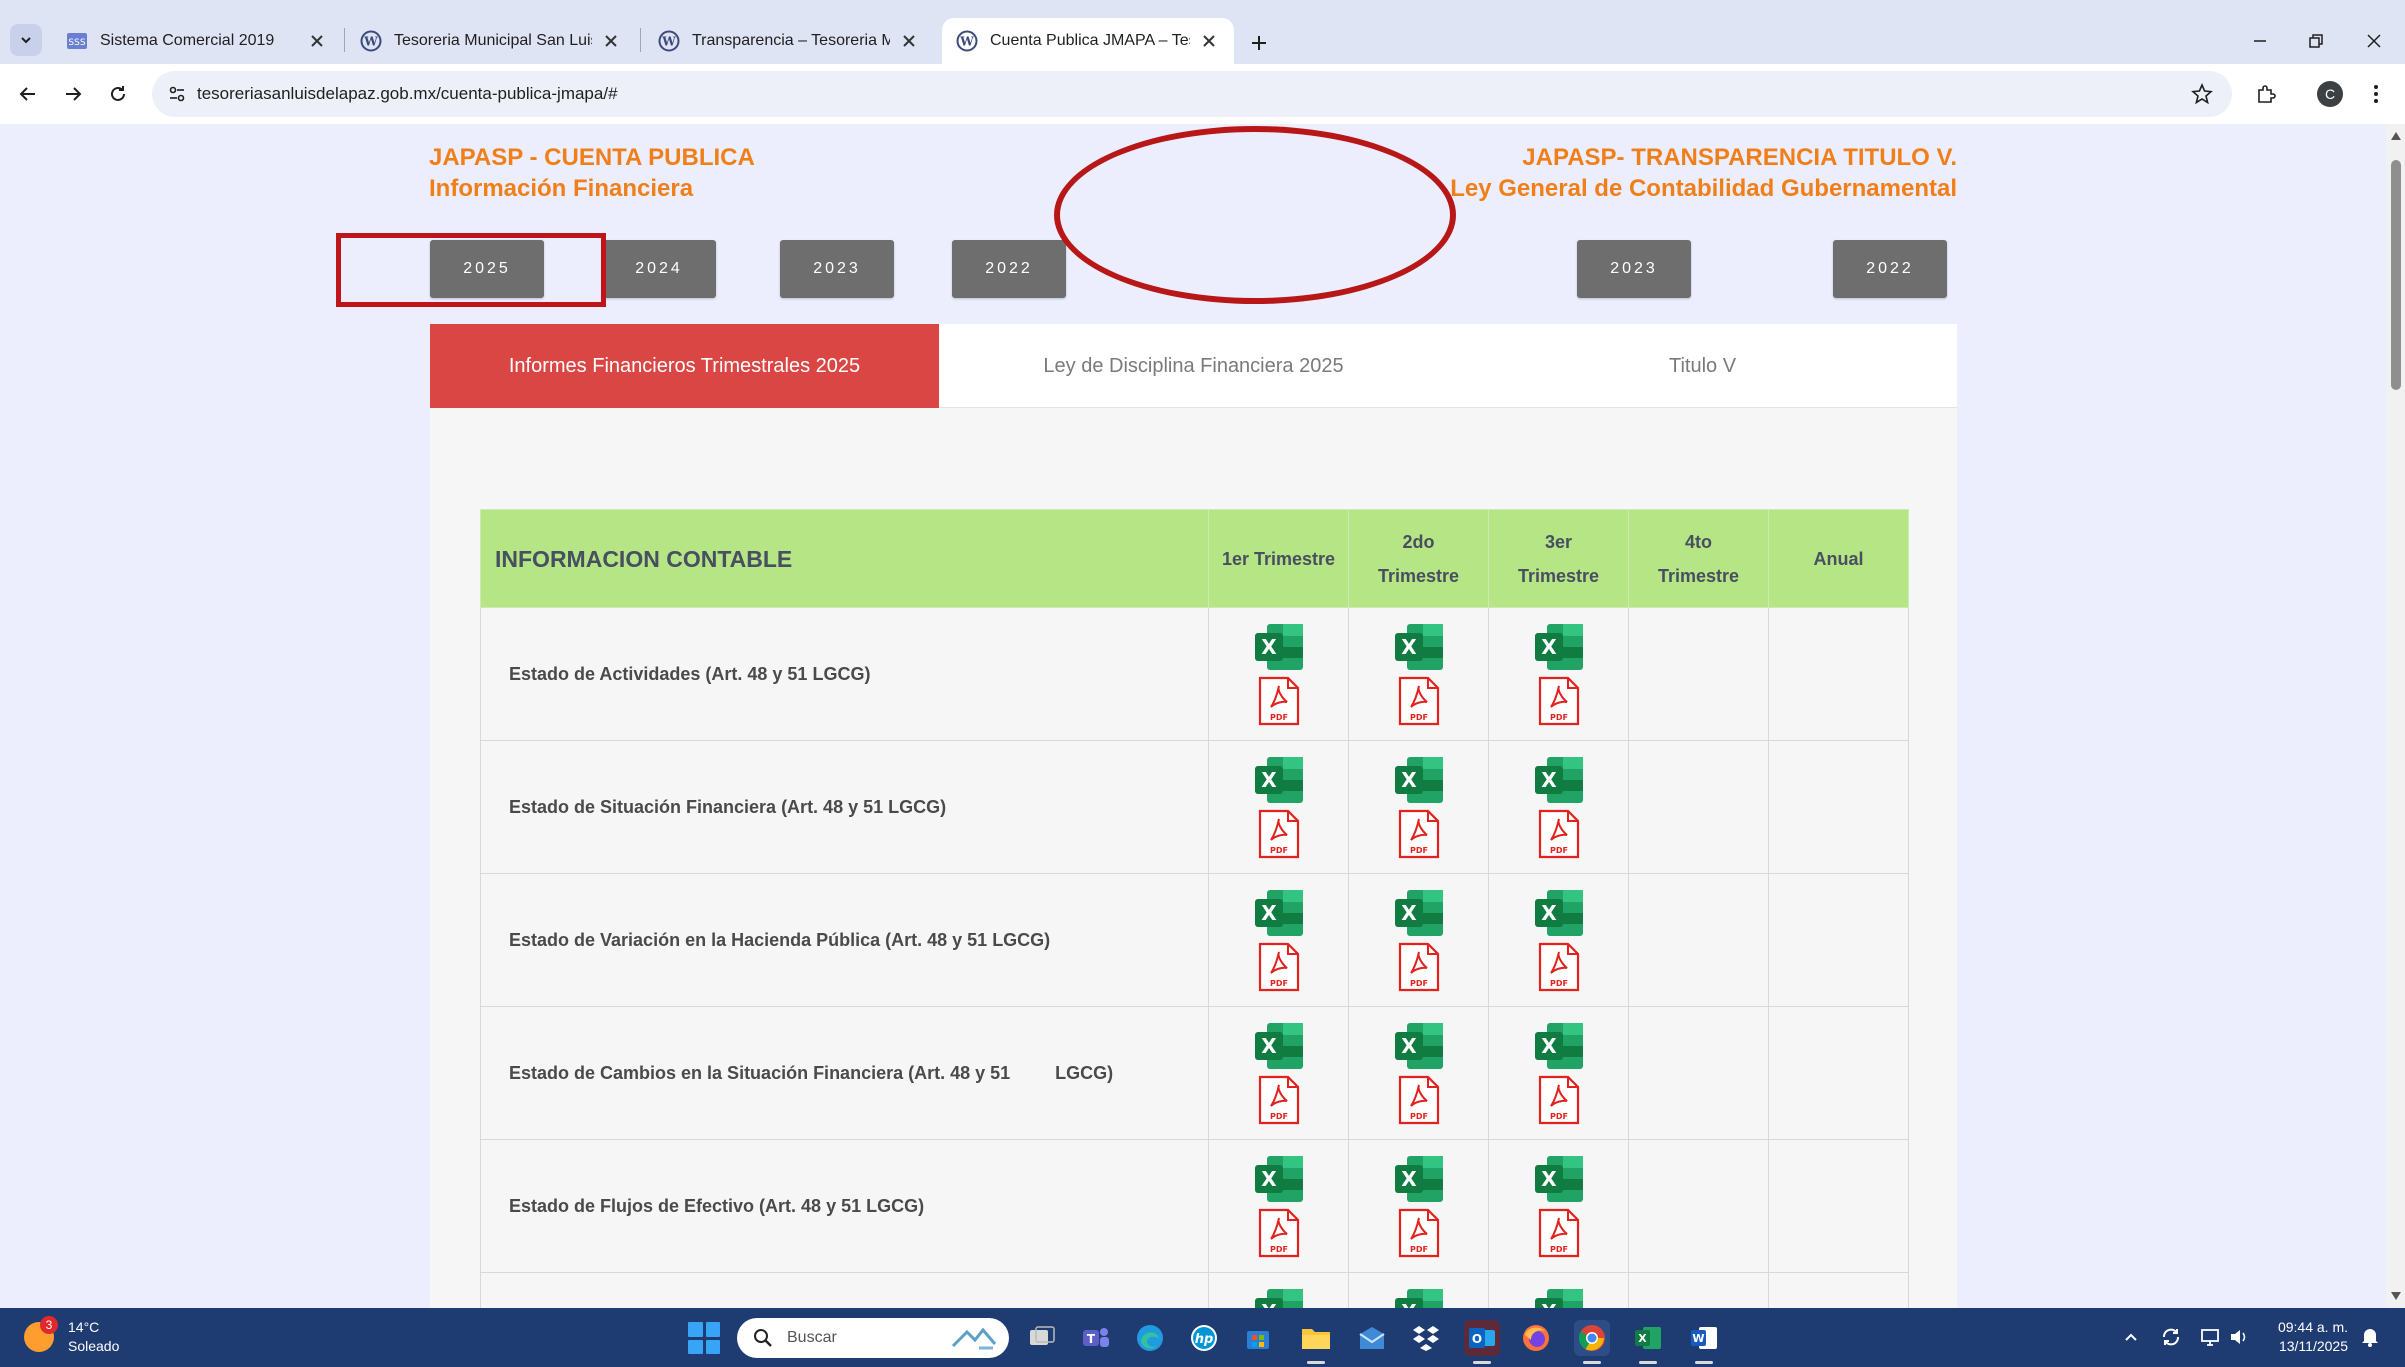 The image size is (2405, 1367). Describe the element at coordinates (118, 94) in the screenshot. I see `reload-button` at that location.